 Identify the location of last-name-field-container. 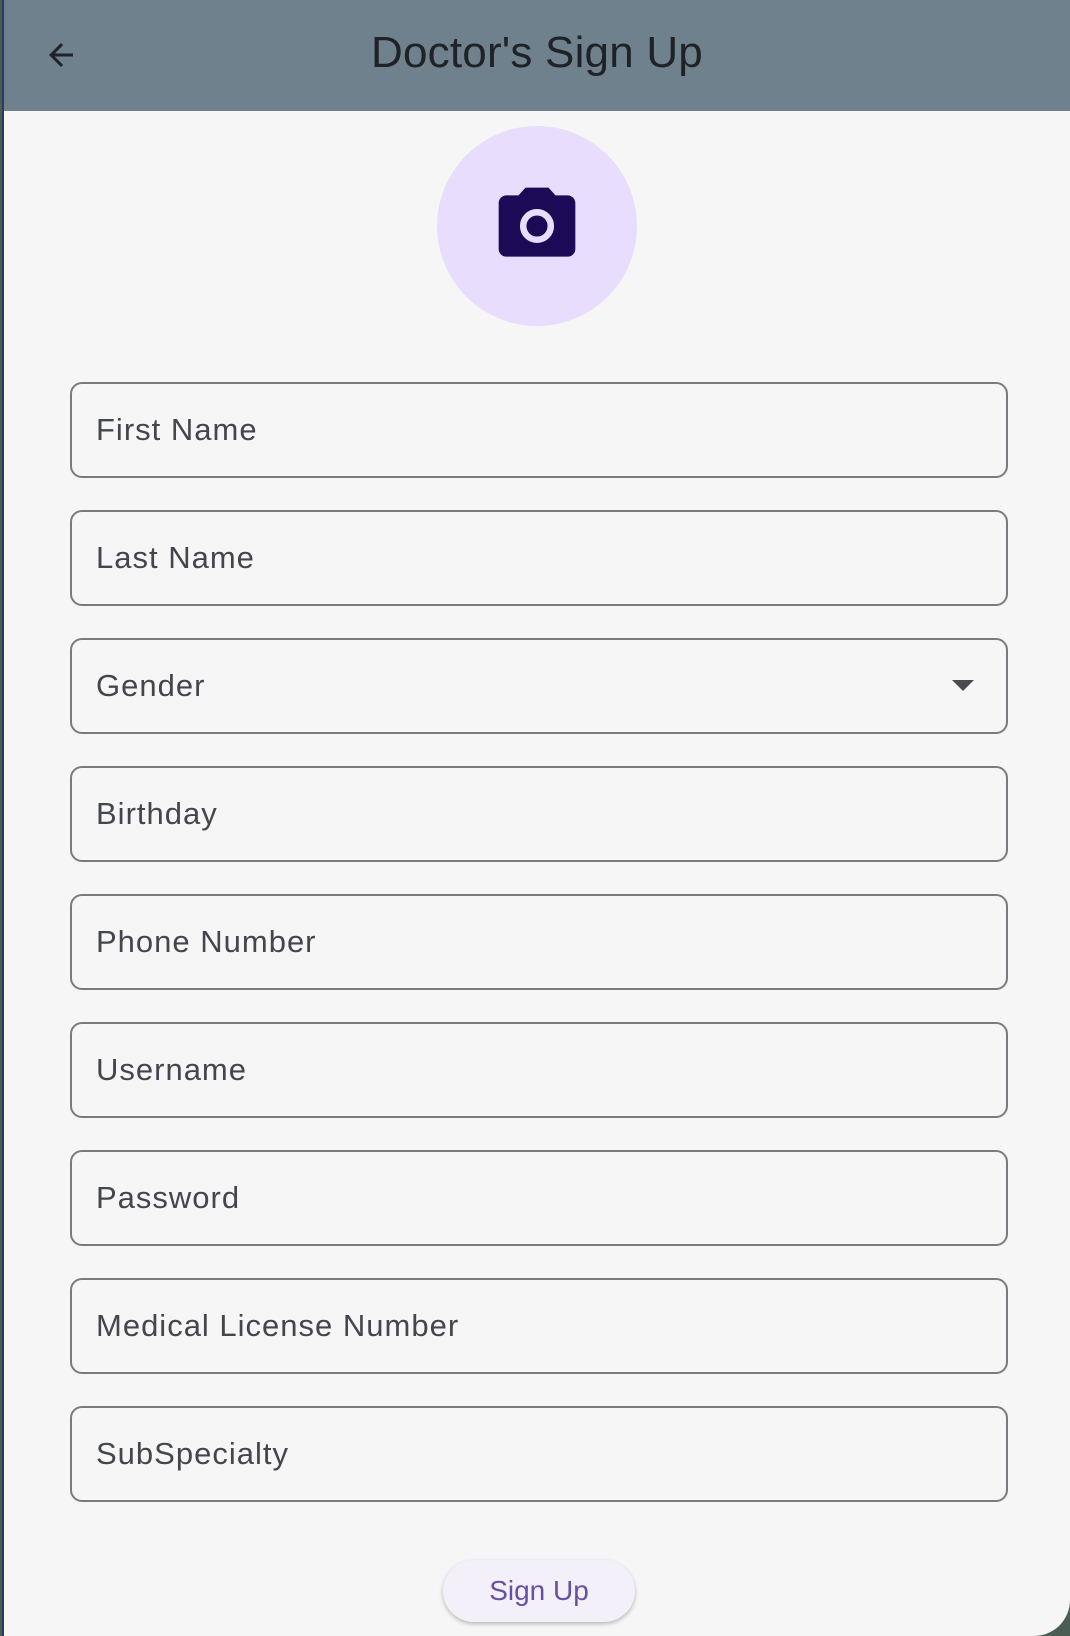
(539, 558).